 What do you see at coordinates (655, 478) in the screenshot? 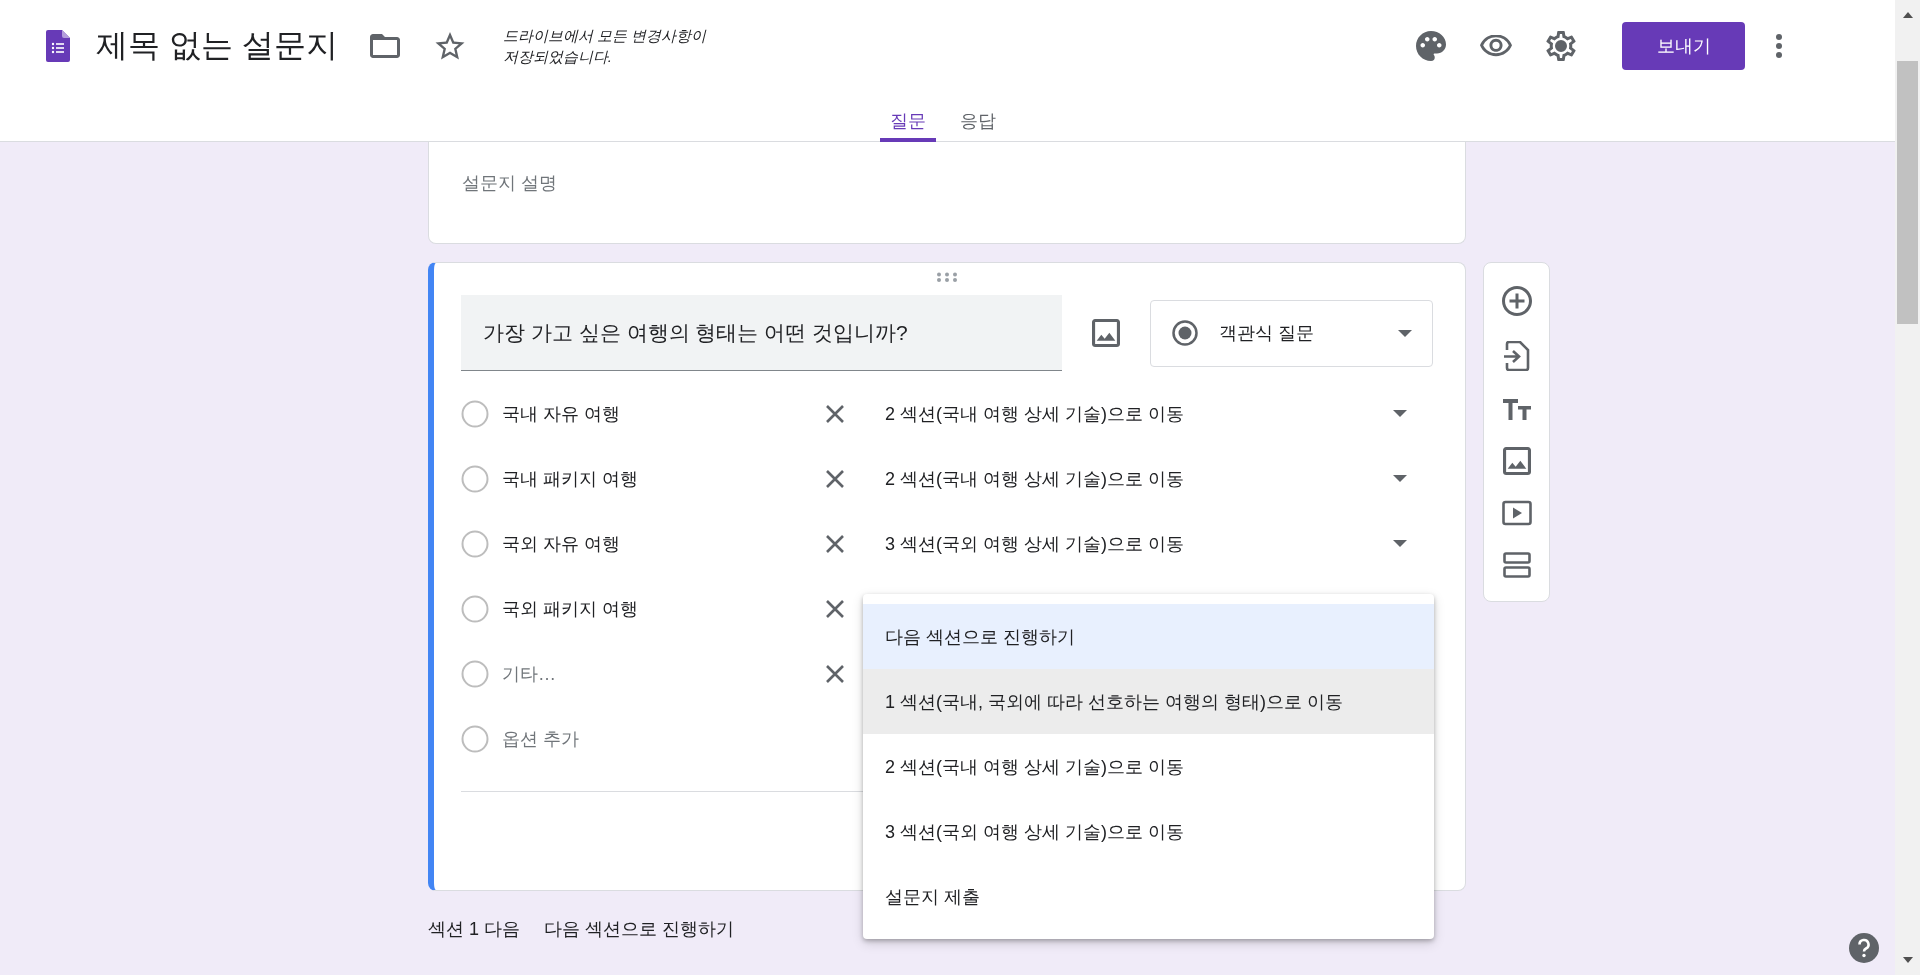
I see `option-label: 국내 패키지 여행` at bounding box center [655, 478].